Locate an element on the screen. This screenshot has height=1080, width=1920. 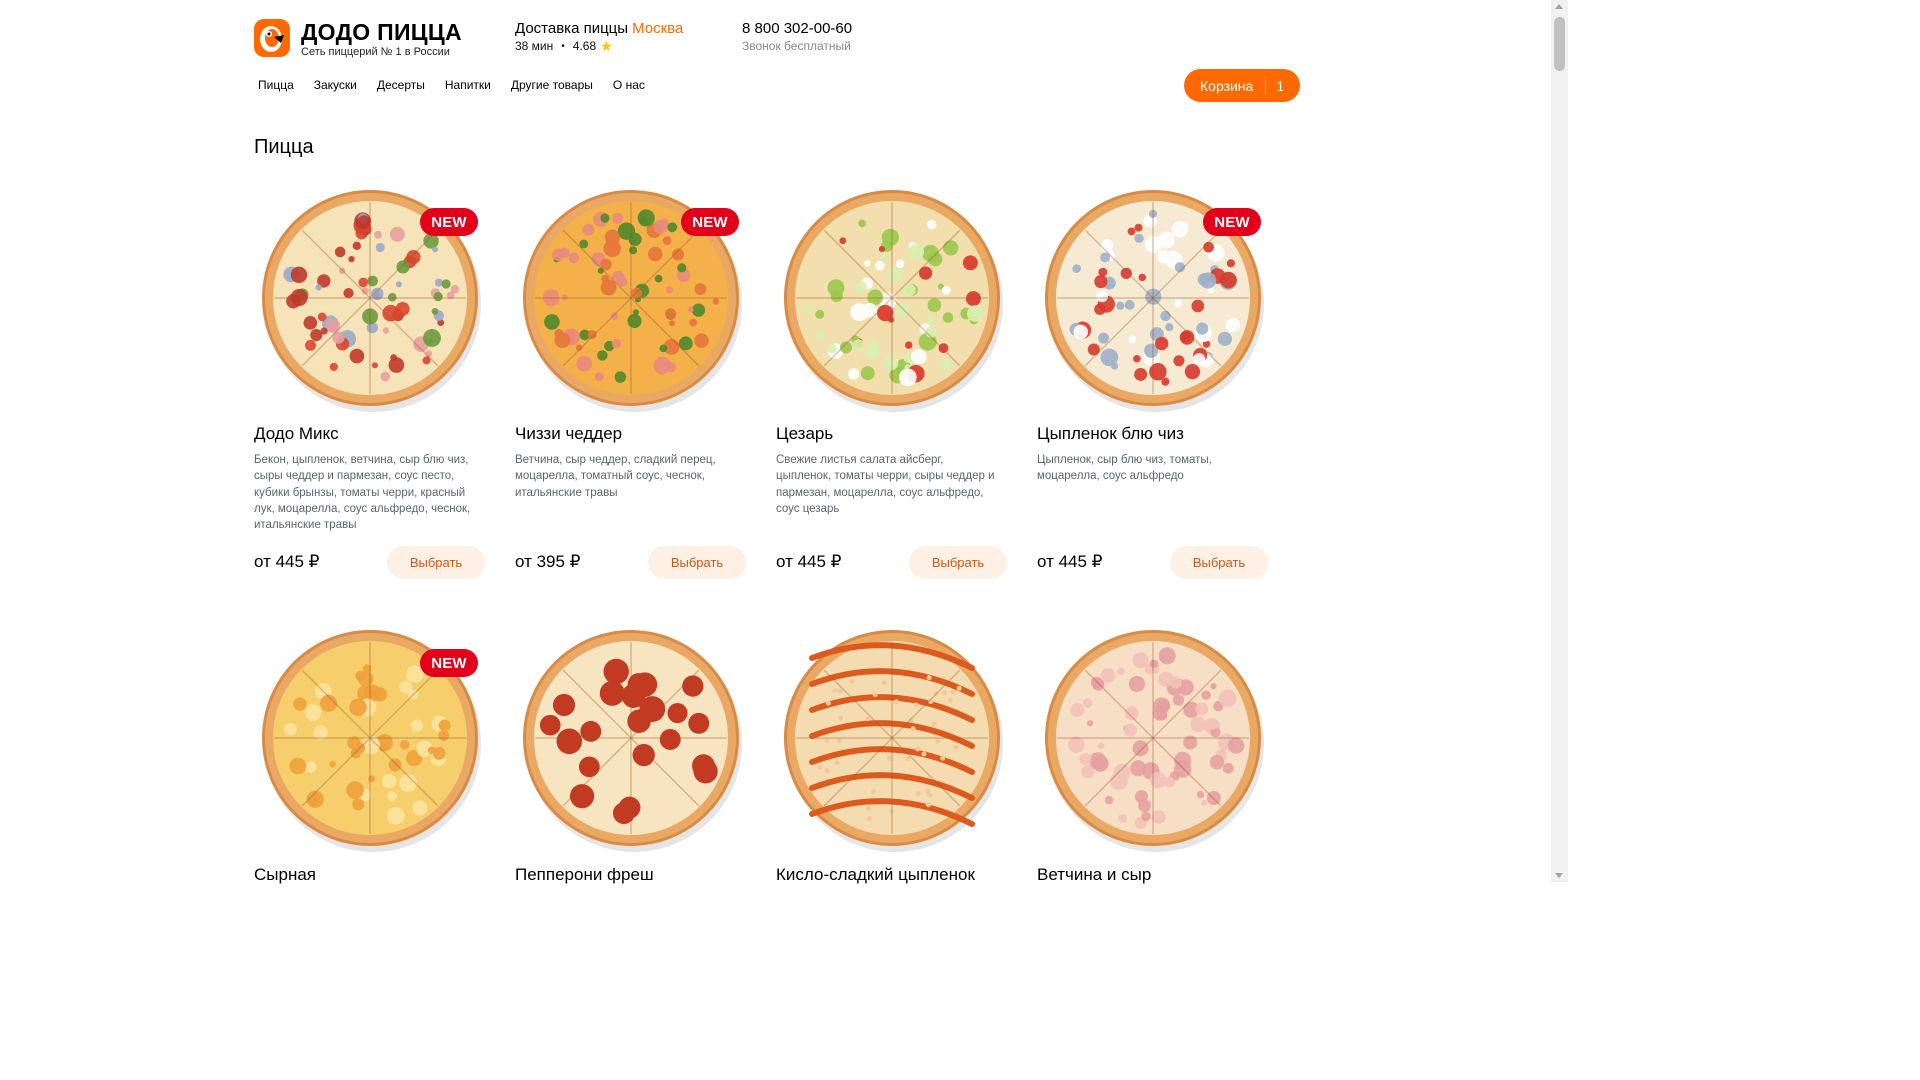
pizza-card: Кисло-сладкий цыпленок is located at coordinates (892, 756).